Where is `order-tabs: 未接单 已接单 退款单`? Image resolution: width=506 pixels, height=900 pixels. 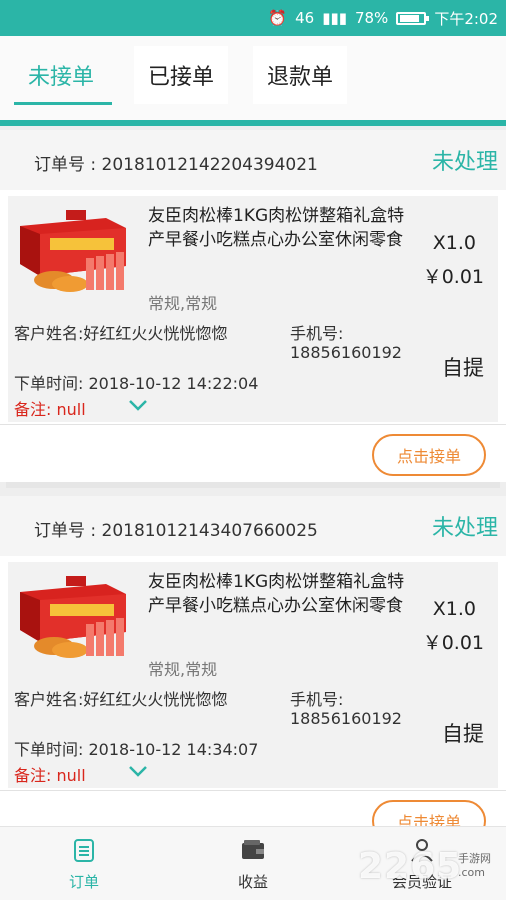
order-tabs: 未接单 已接单 退款单 is located at coordinates (253, 78).